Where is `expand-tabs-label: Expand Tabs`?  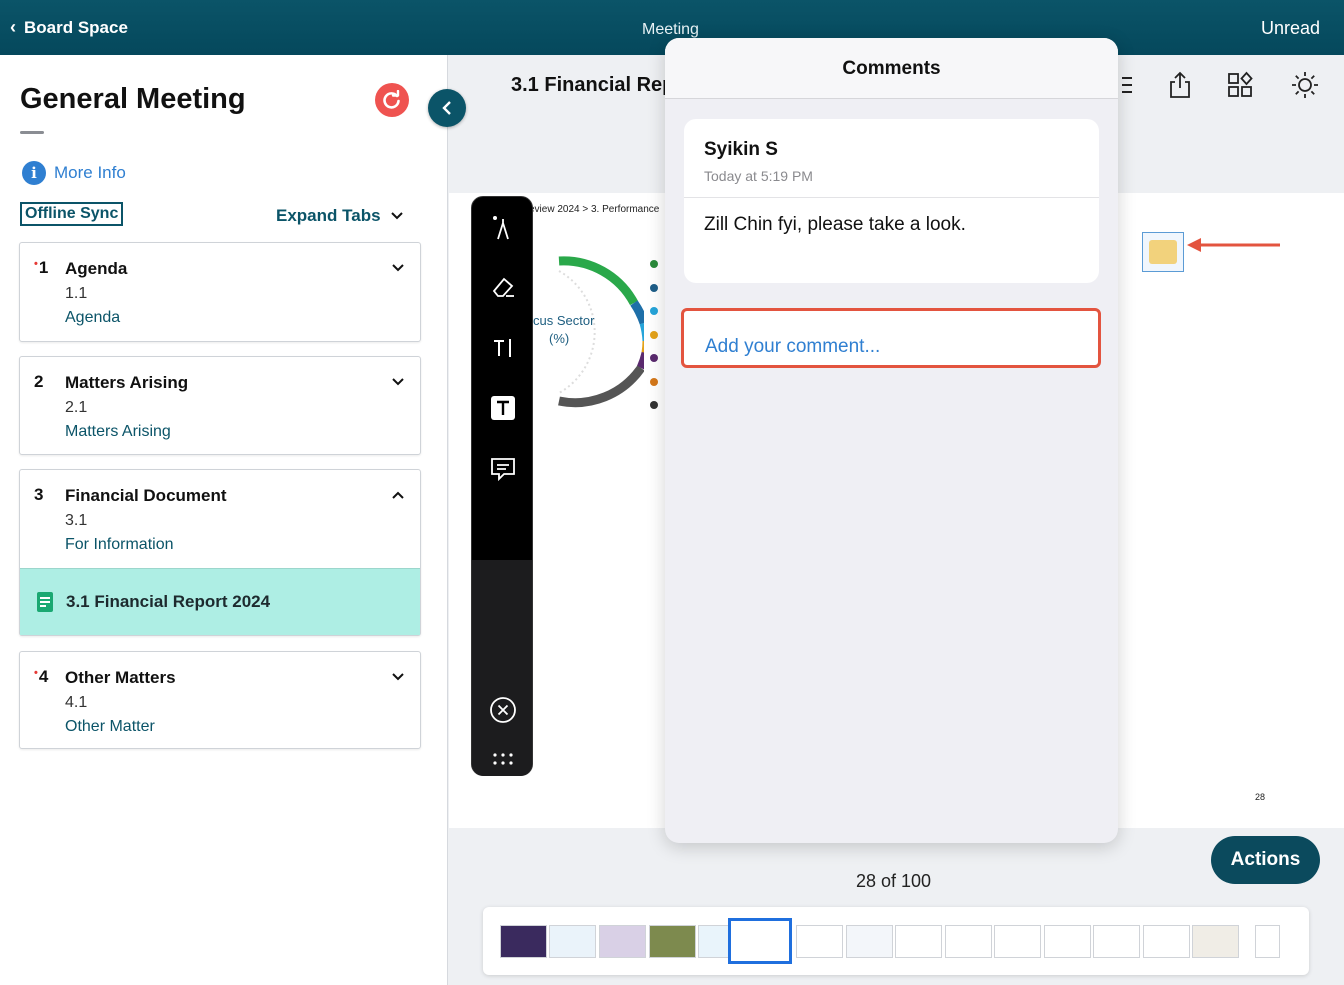 expand-tabs-label: Expand Tabs is located at coordinates (328, 215).